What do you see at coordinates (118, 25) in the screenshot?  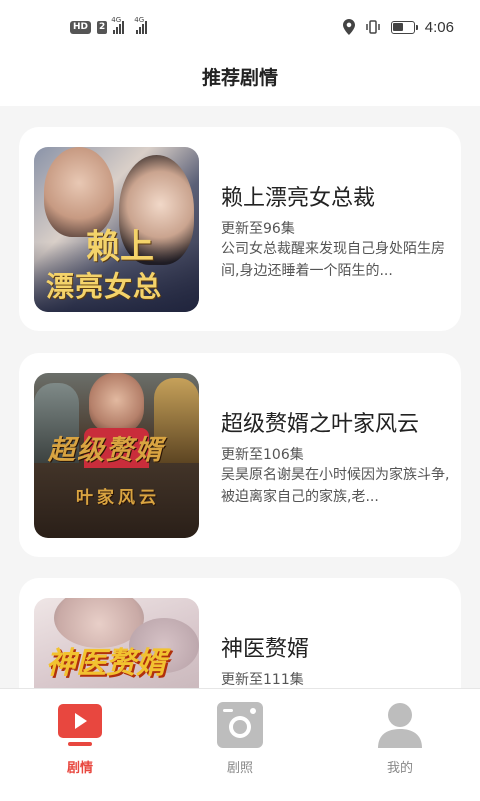 I see `signal-icon: 4G` at bounding box center [118, 25].